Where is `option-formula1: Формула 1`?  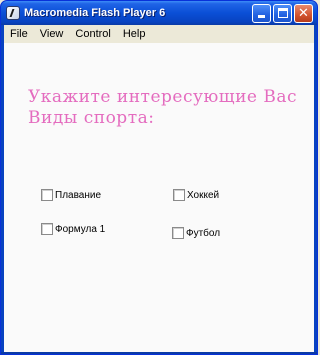
option-formula1: Формула 1 is located at coordinates (73, 229).